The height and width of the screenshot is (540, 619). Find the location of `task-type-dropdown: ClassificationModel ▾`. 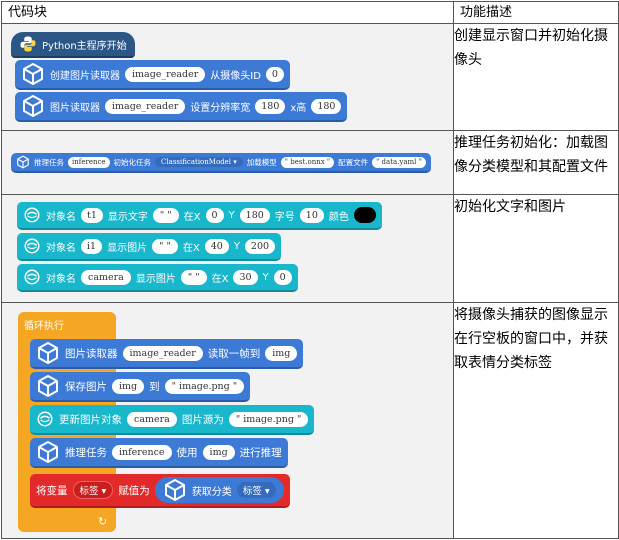

task-type-dropdown: ClassificationModel ▾ is located at coordinates (199, 162).